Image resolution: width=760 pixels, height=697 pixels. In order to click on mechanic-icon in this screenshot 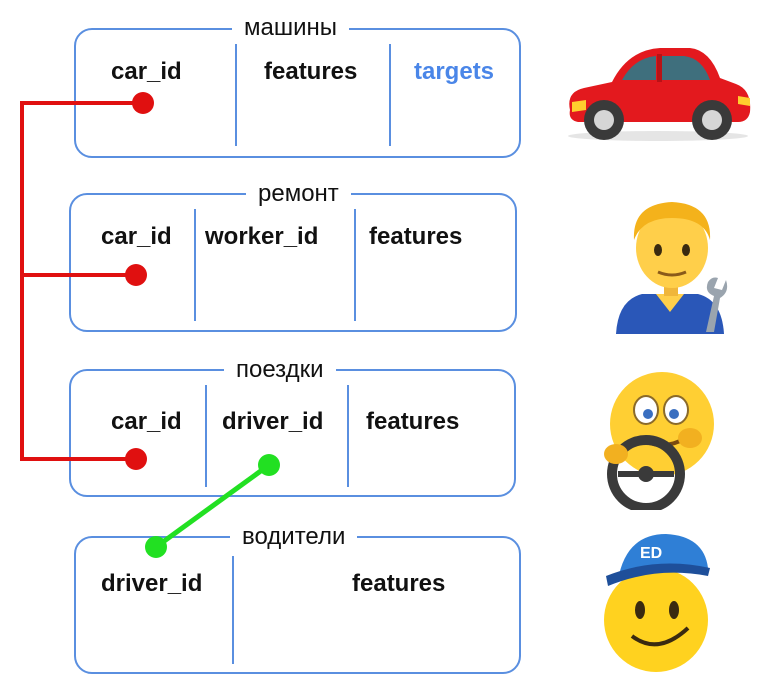, I will do `click(672, 268)`.